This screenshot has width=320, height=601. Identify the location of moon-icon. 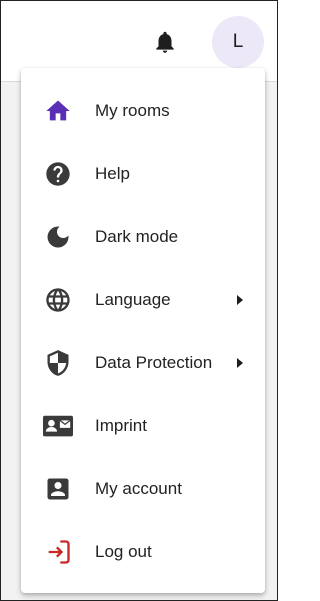
(58, 237).